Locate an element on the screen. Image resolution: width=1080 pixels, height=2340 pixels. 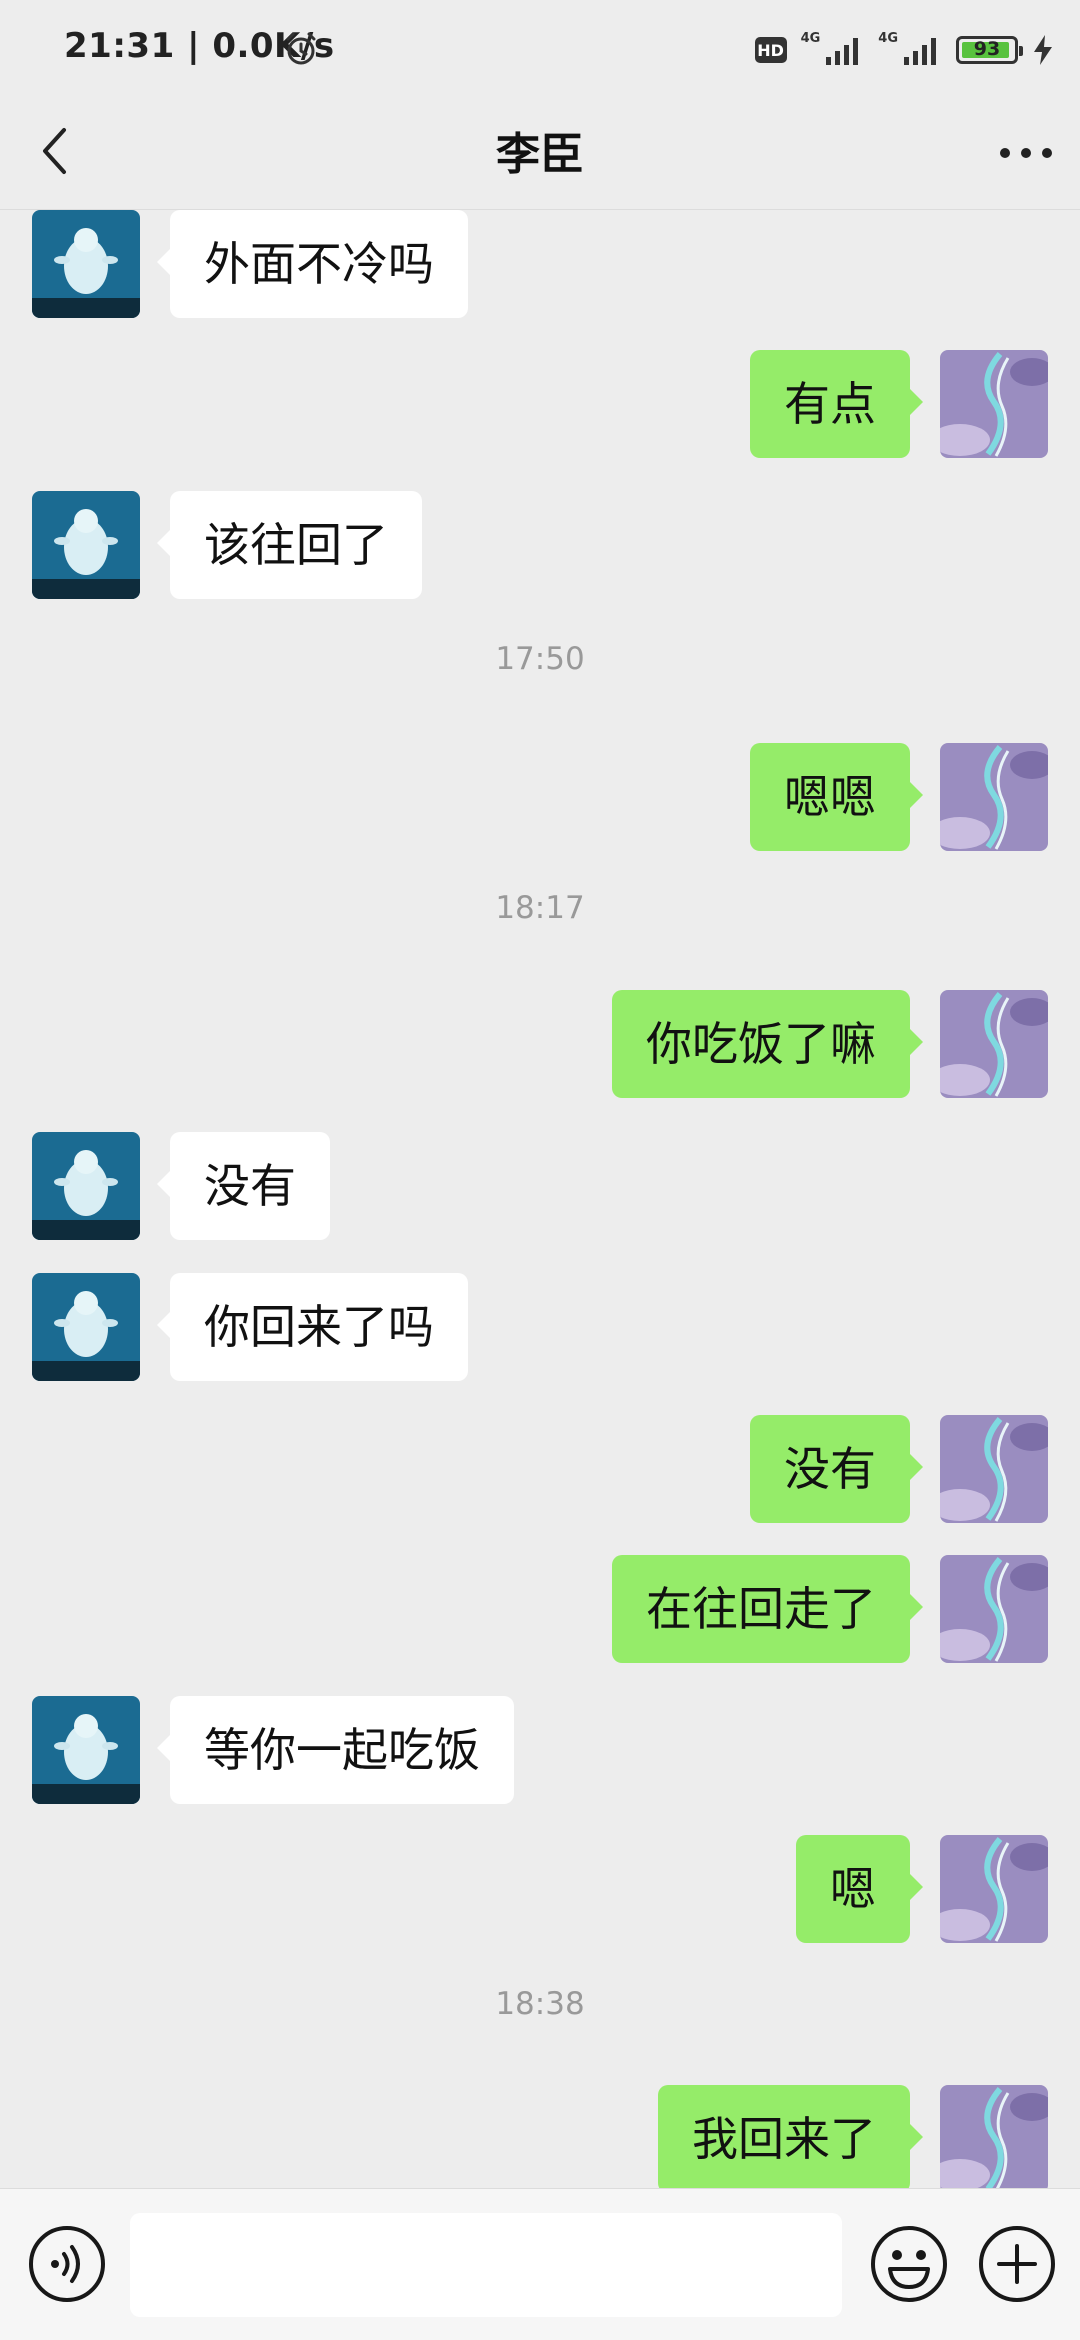
message-bubble: 你吃饭了嘛 is located at coordinates (767, 1044).